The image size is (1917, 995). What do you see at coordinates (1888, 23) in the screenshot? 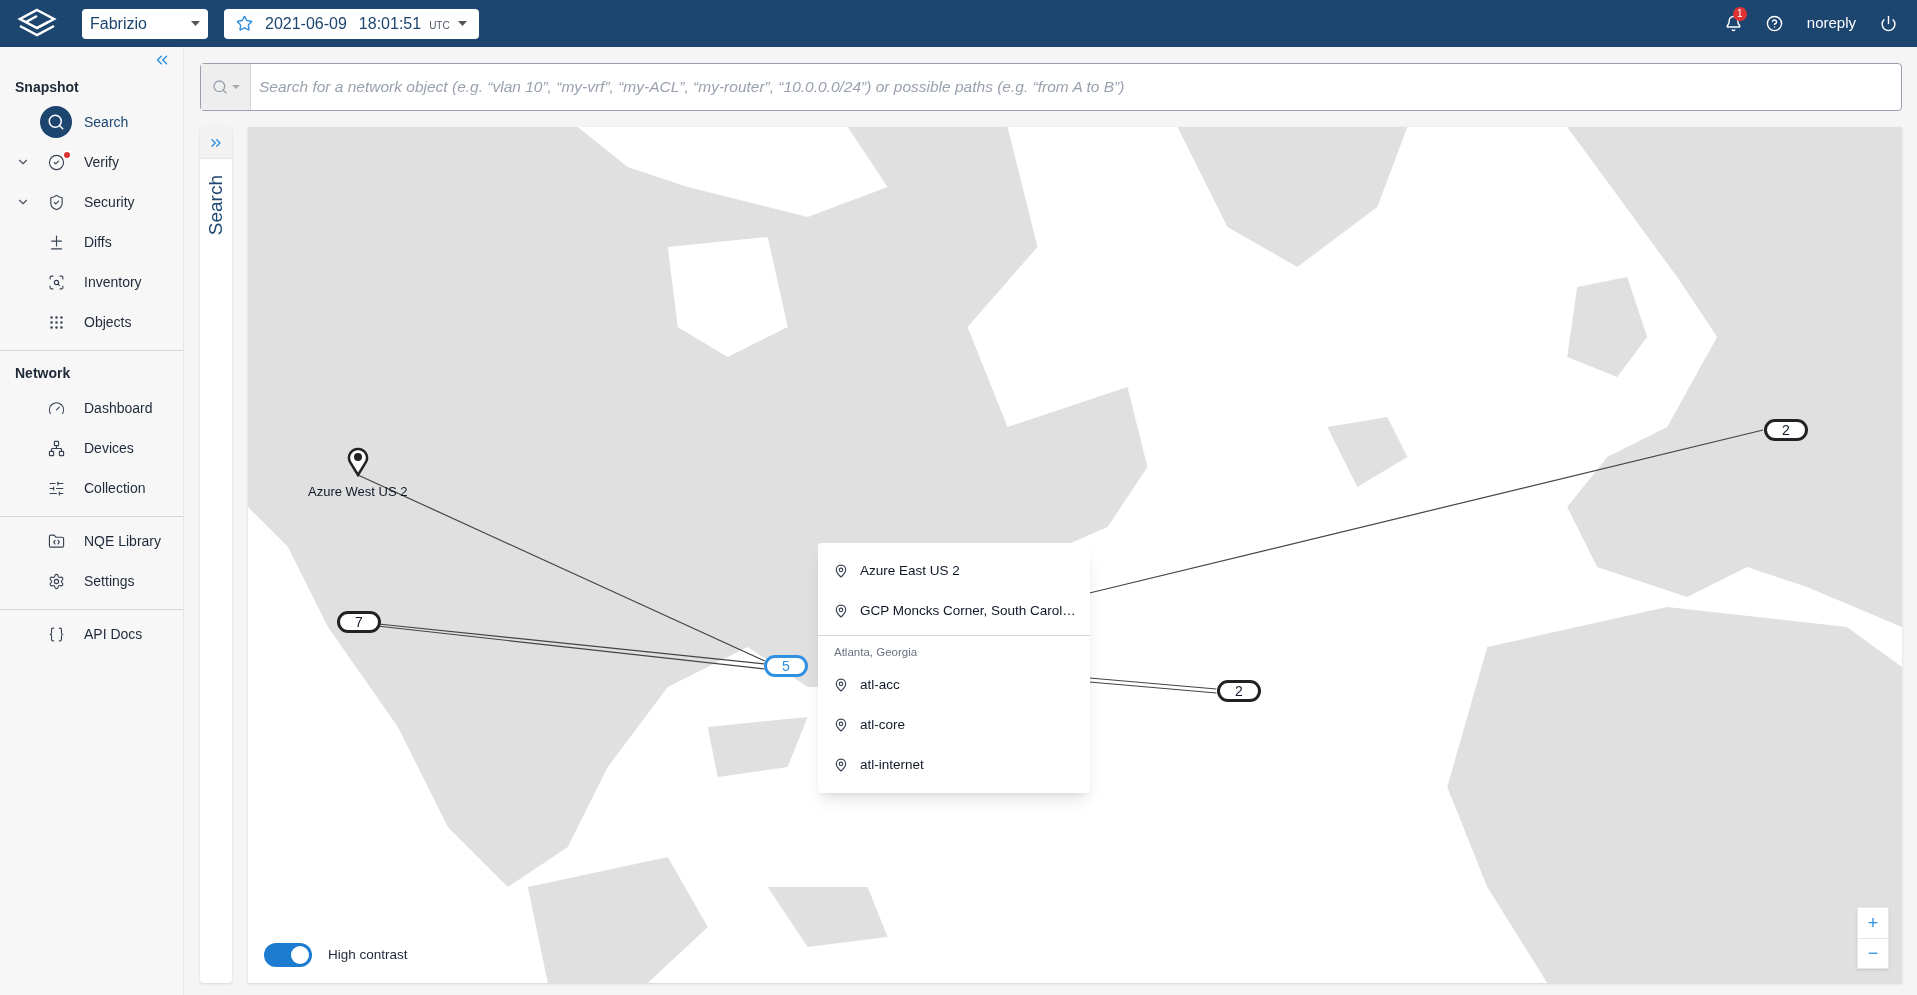
I see `power-icon` at bounding box center [1888, 23].